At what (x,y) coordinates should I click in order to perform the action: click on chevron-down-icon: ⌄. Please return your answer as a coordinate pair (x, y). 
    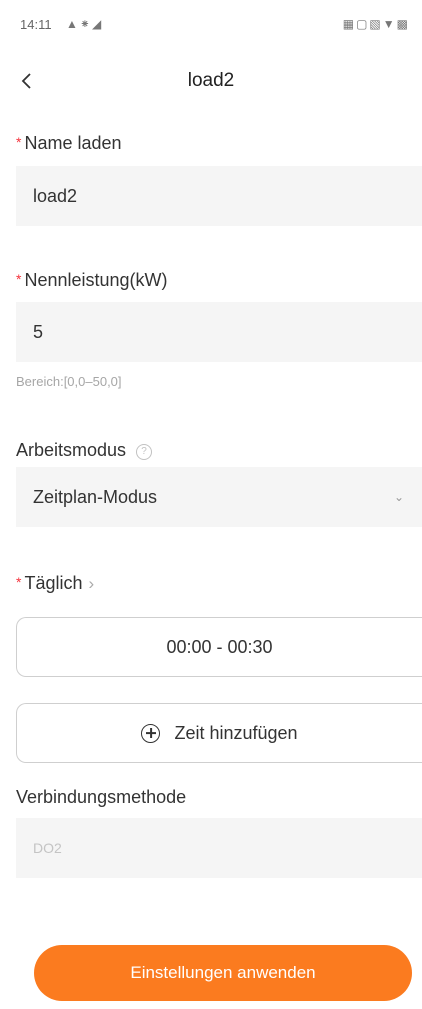
    Looking at the image, I should click on (398, 497).